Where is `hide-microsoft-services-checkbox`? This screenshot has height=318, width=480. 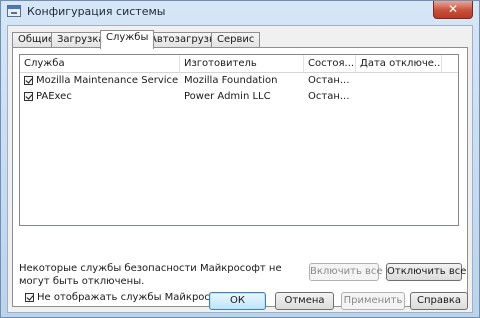 hide-microsoft-services-checkbox is located at coordinates (29, 297).